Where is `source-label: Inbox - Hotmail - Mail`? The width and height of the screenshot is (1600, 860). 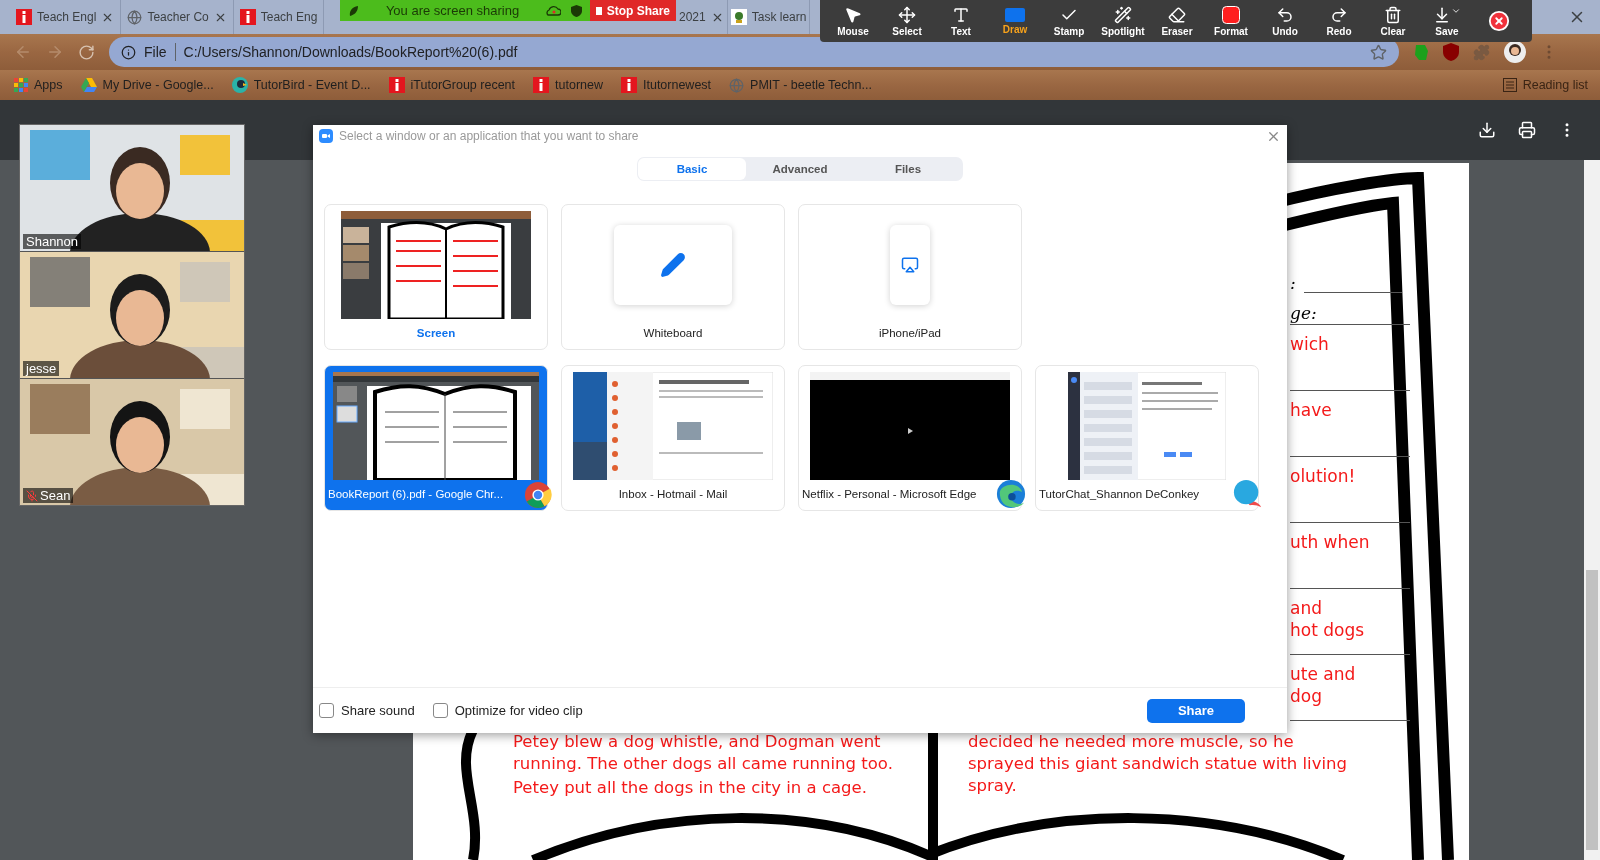 source-label: Inbox - Hotmail - Mail is located at coordinates (673, 494).